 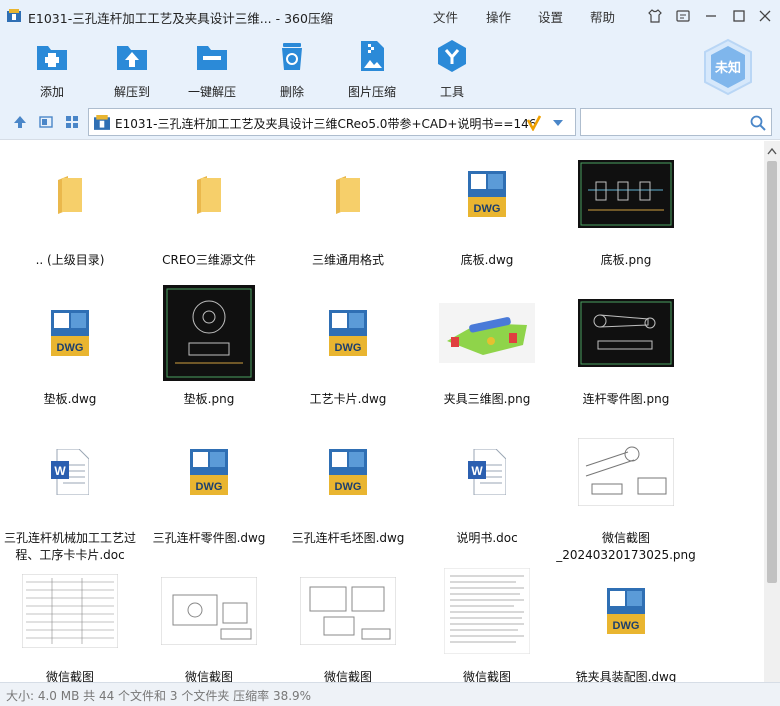 I want to click on extract-to-button: 解压到, so click(x=132, y=68).